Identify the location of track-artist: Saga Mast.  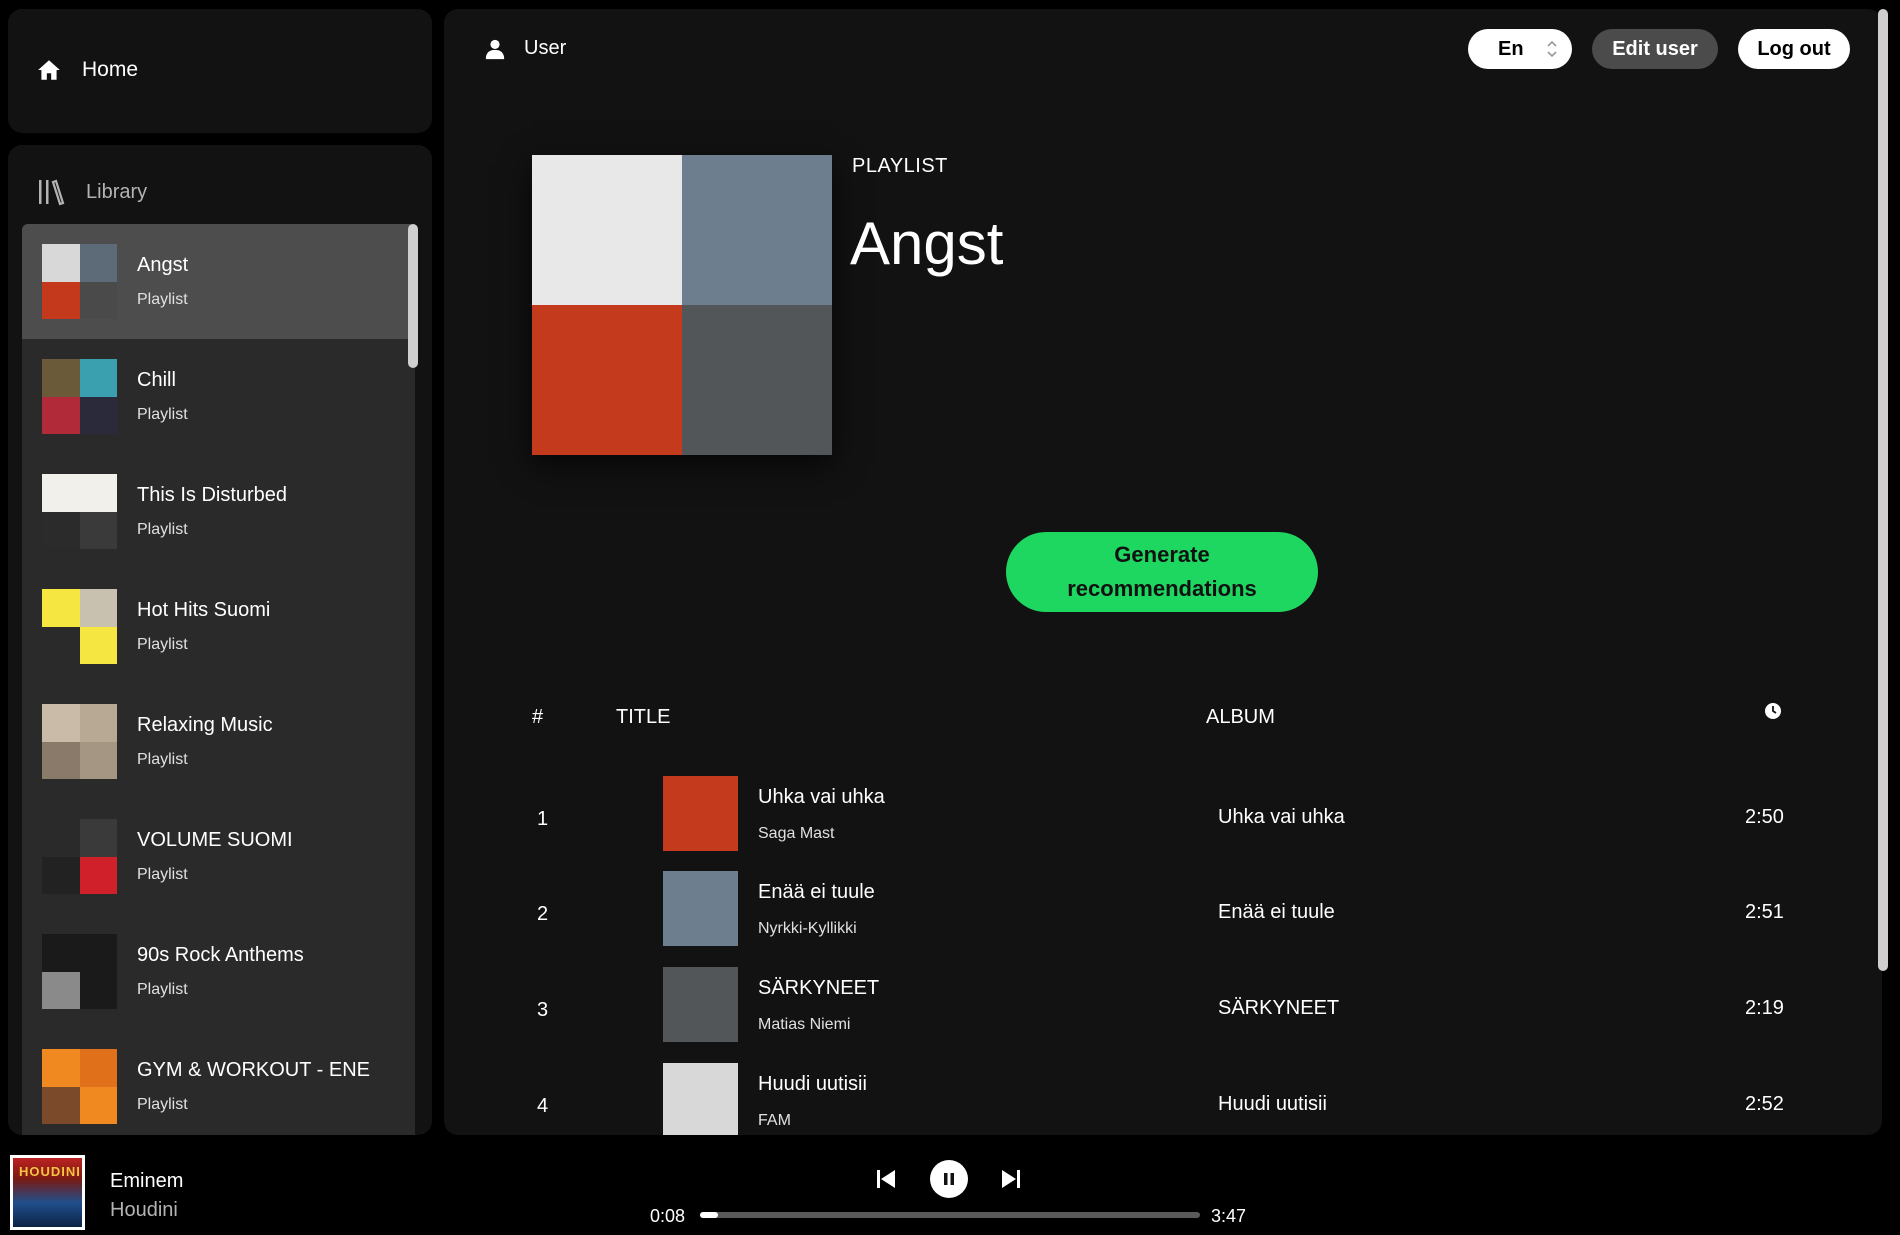
(796, 833).